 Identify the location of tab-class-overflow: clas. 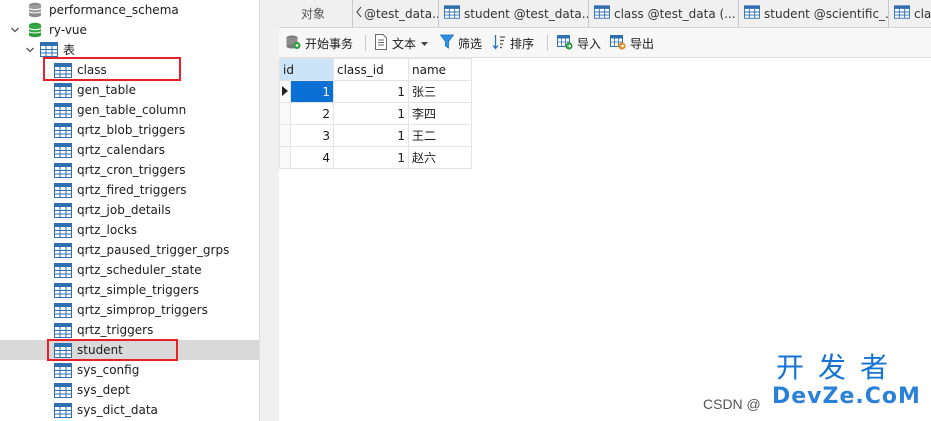
(910, 13).